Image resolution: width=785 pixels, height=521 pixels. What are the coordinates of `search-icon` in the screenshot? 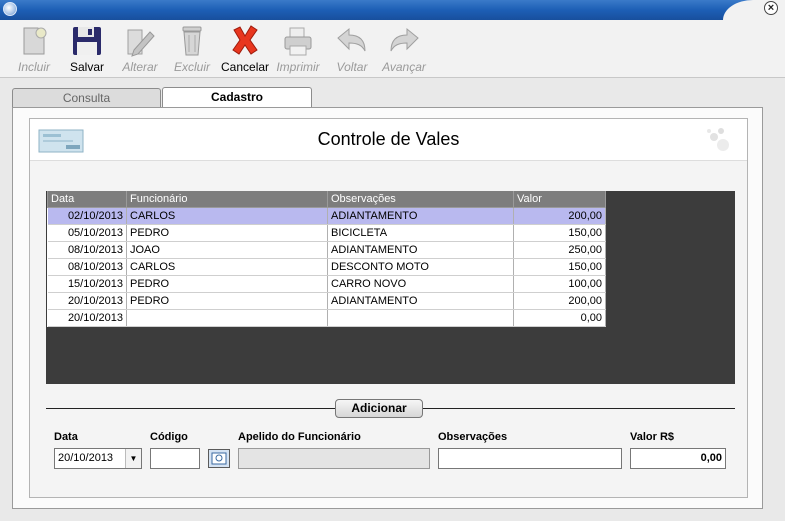 It's located at (219, 458).